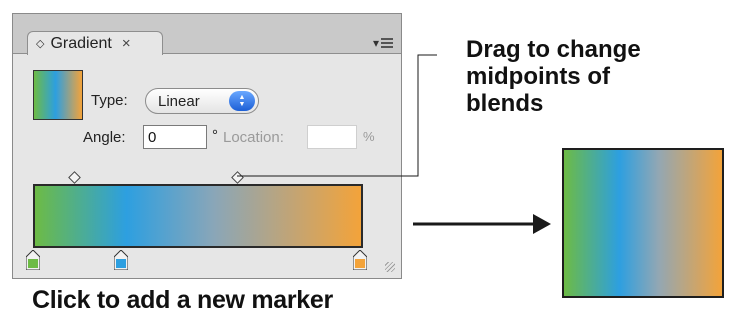  What do you see at coordinates (505, 103) in the screenshot?
I see `midpoint-callout-line-3: blends` at bounding box center [505, 103].